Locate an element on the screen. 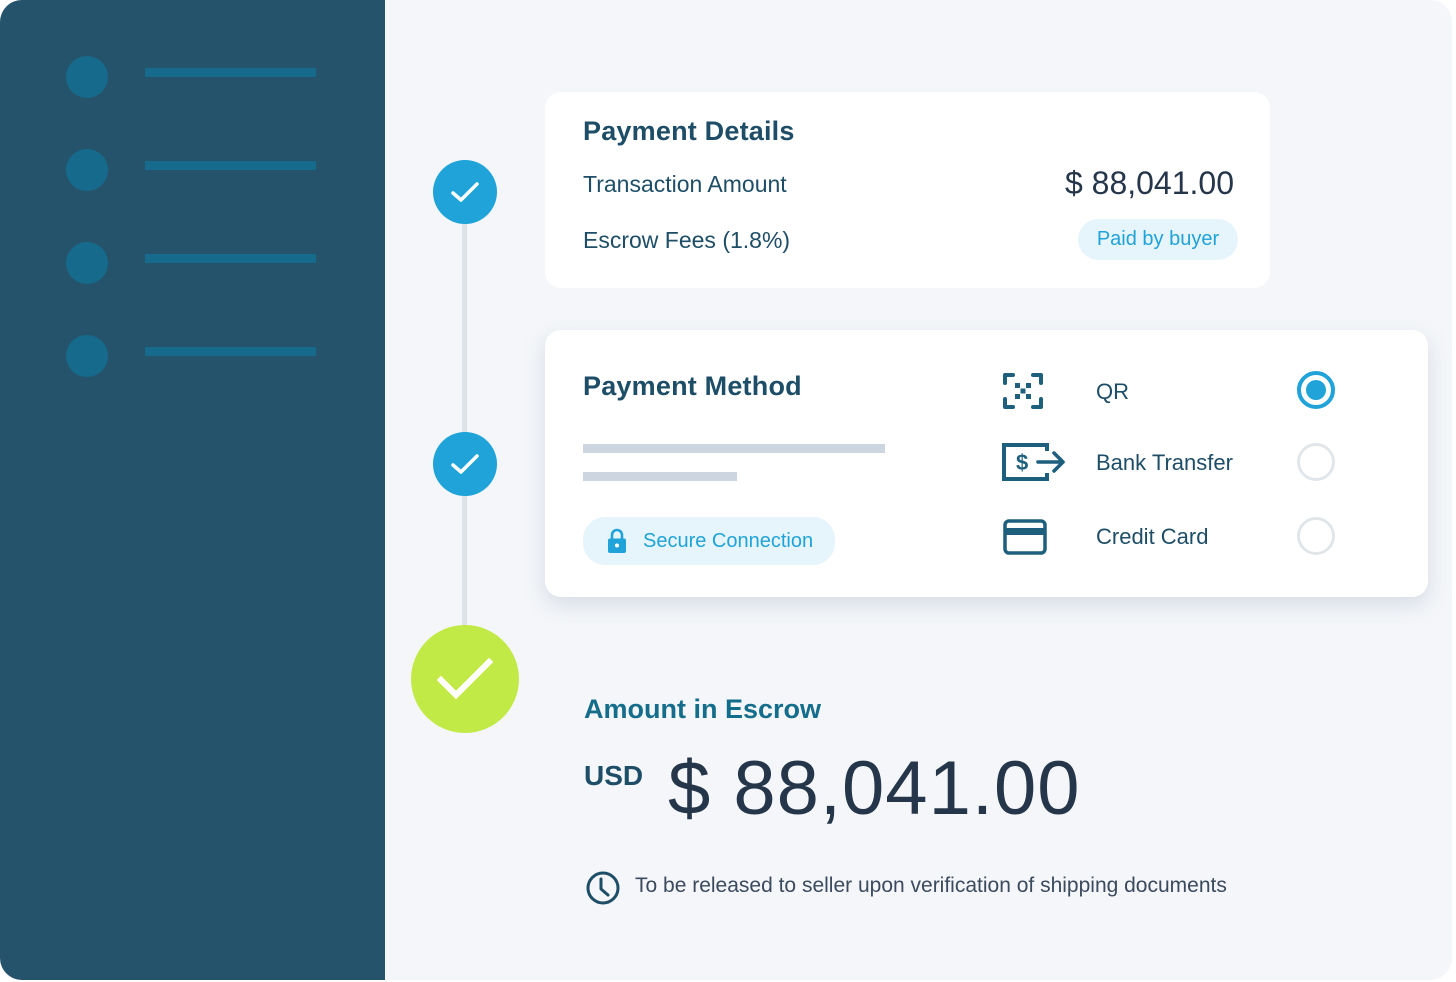  transaction-amount-value: $ 88,041.00 is located at coordinates (1149, 183).